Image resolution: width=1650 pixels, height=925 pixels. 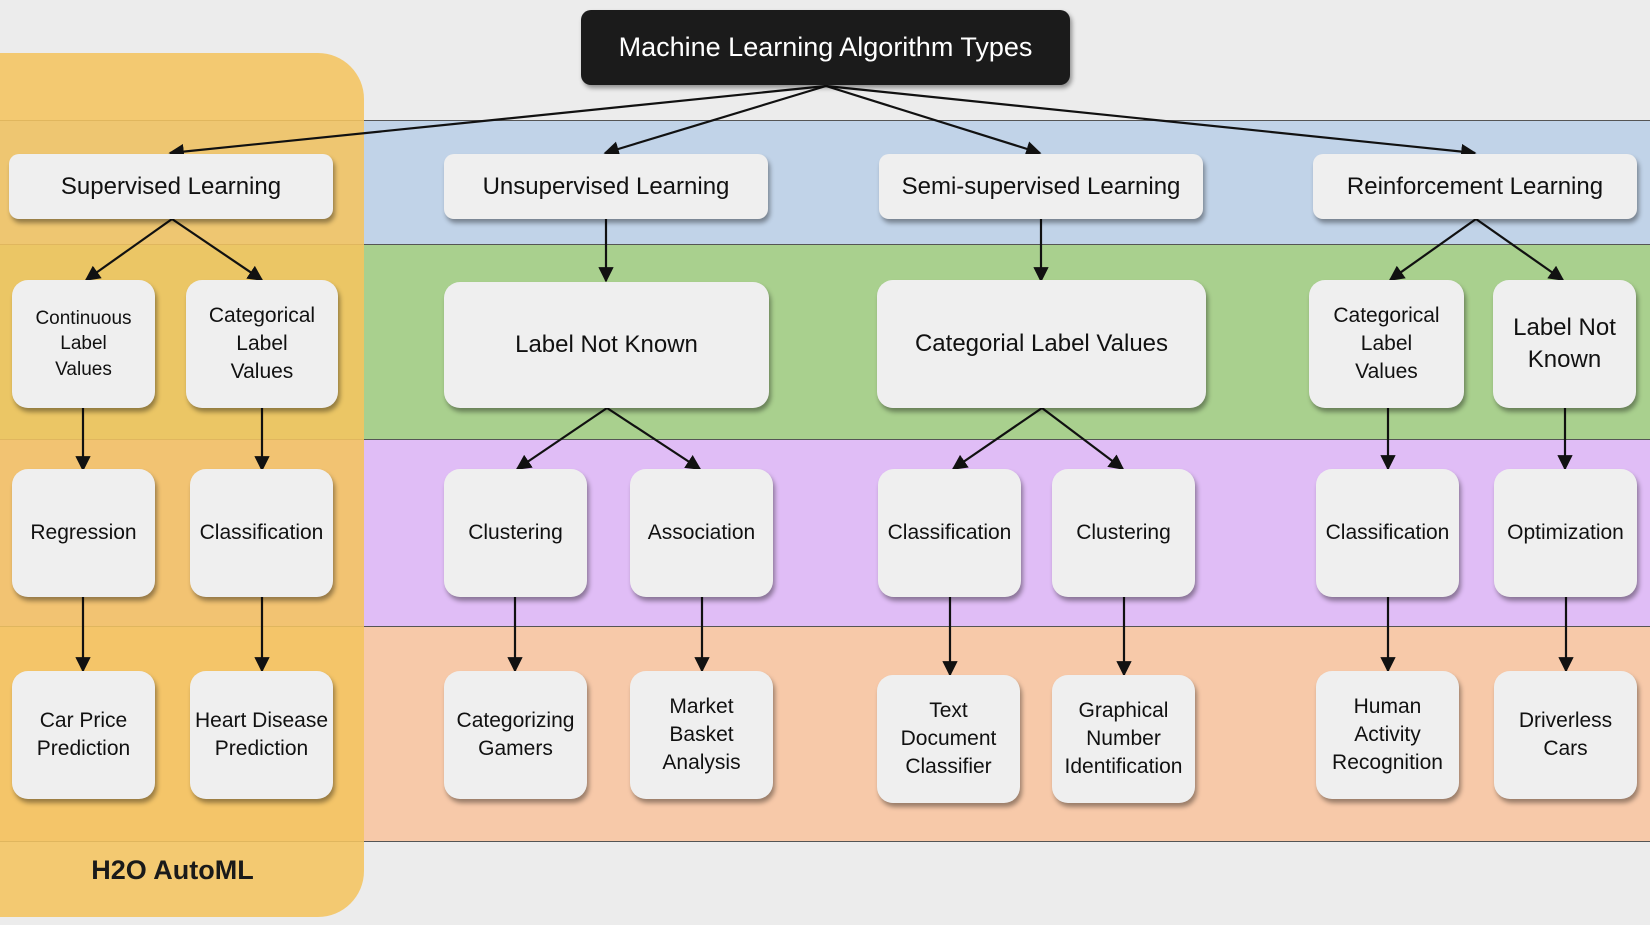 What do you see at coordinates (997, 438) in the screenshot?
I see `edge-semi-classification` at bounding box center [997, 438].